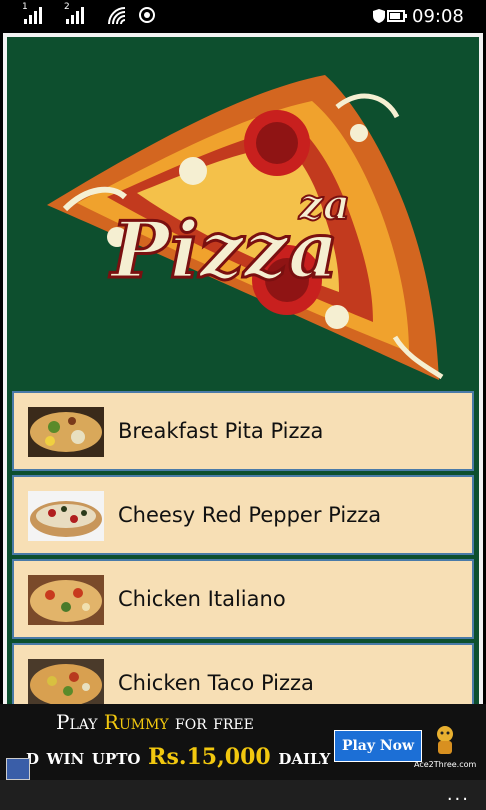  I want to click on logo-text-secondary: za, so click(324, 204).